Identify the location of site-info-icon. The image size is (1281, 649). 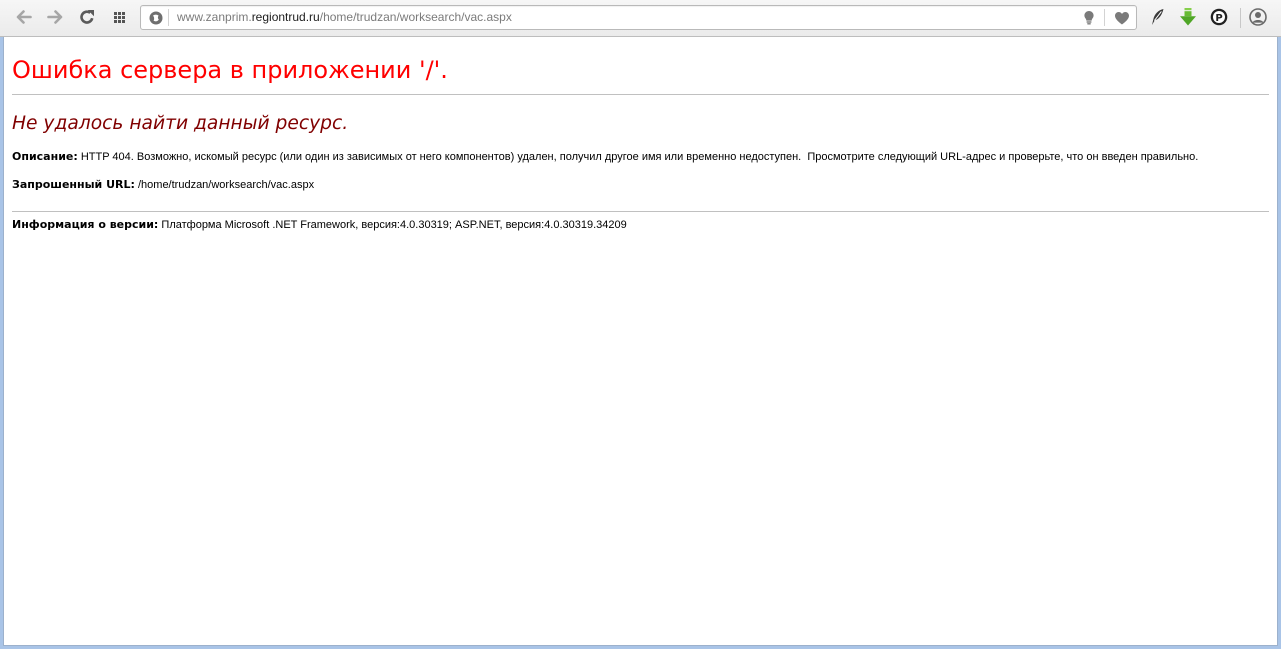
(156, 17).